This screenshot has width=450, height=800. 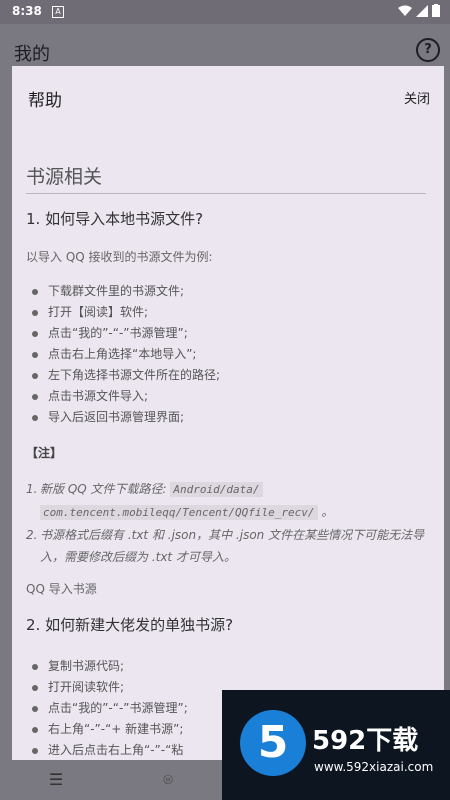 I want to click on status-time: 8:38, so click(x=27, y=11).